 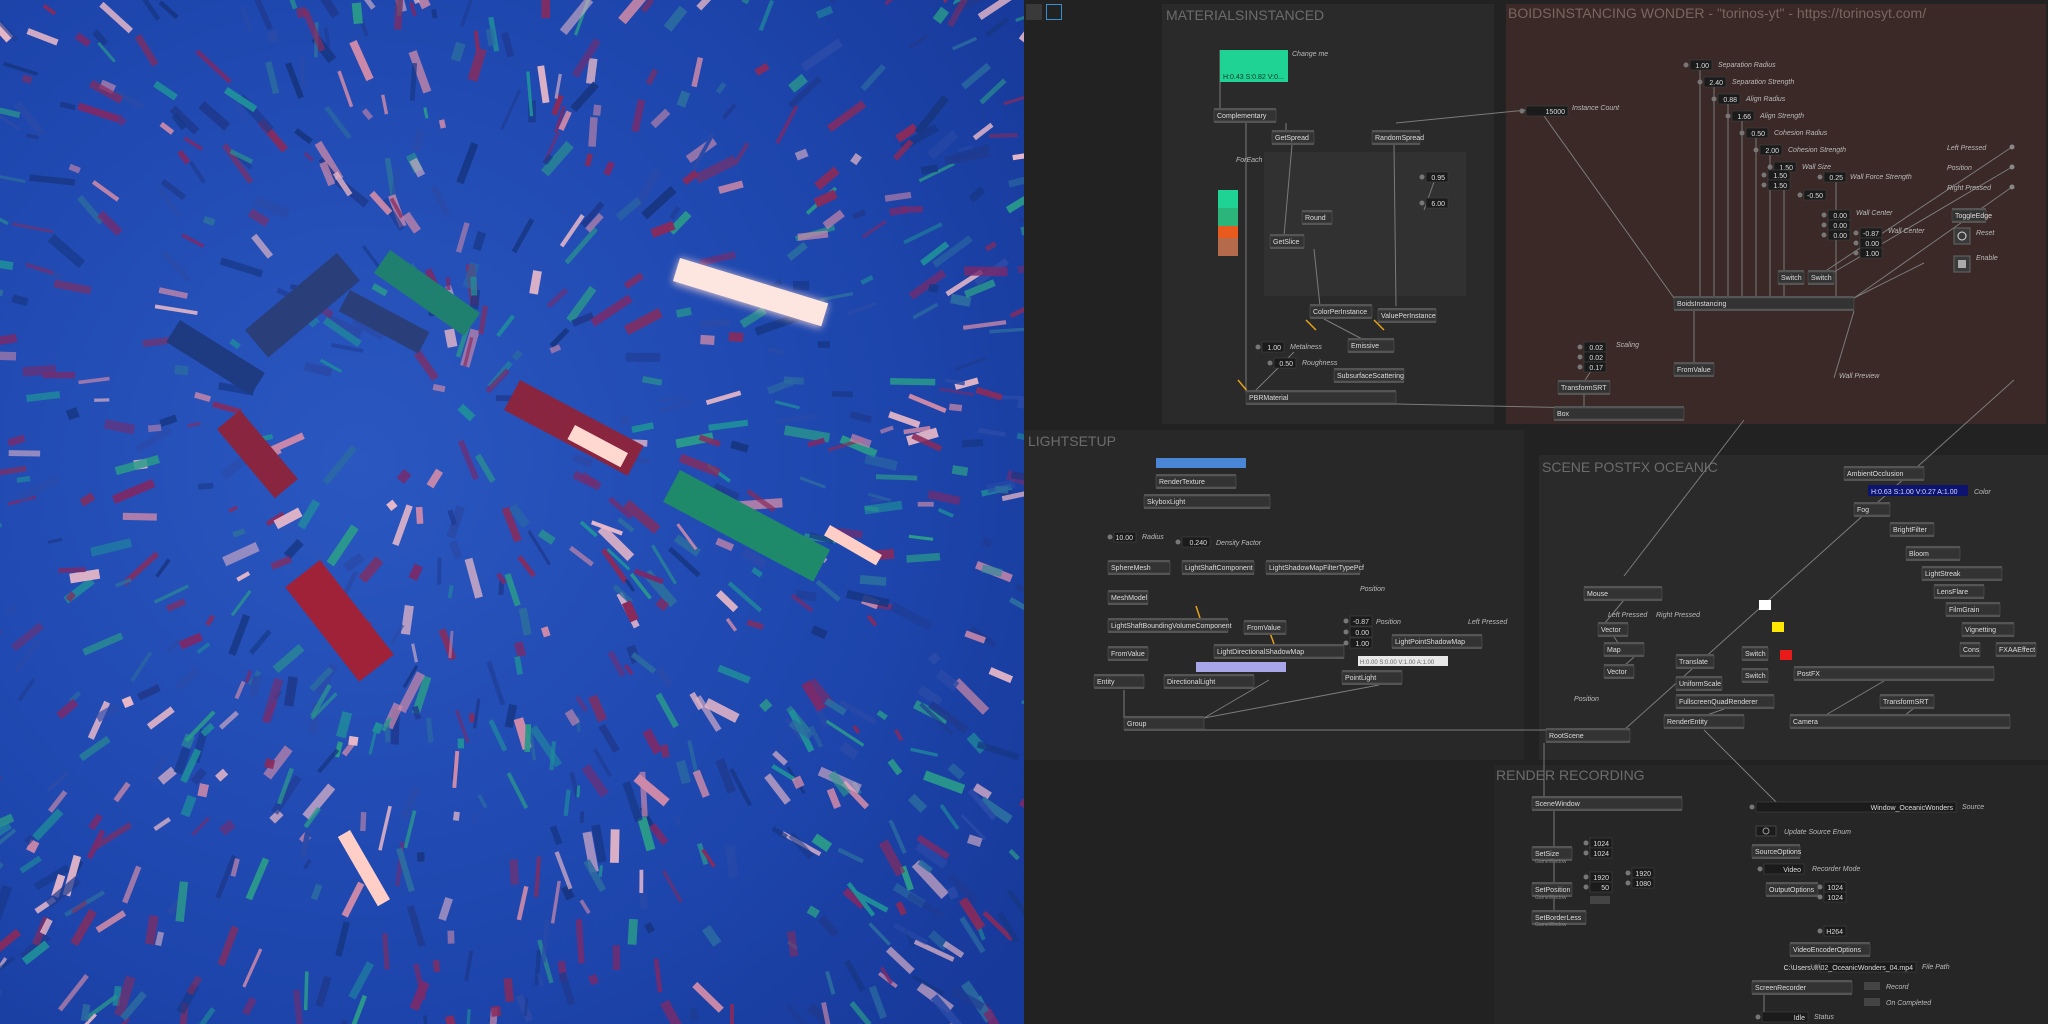 I want to click on node-cons: Cons, so click(x=1970, y=649).